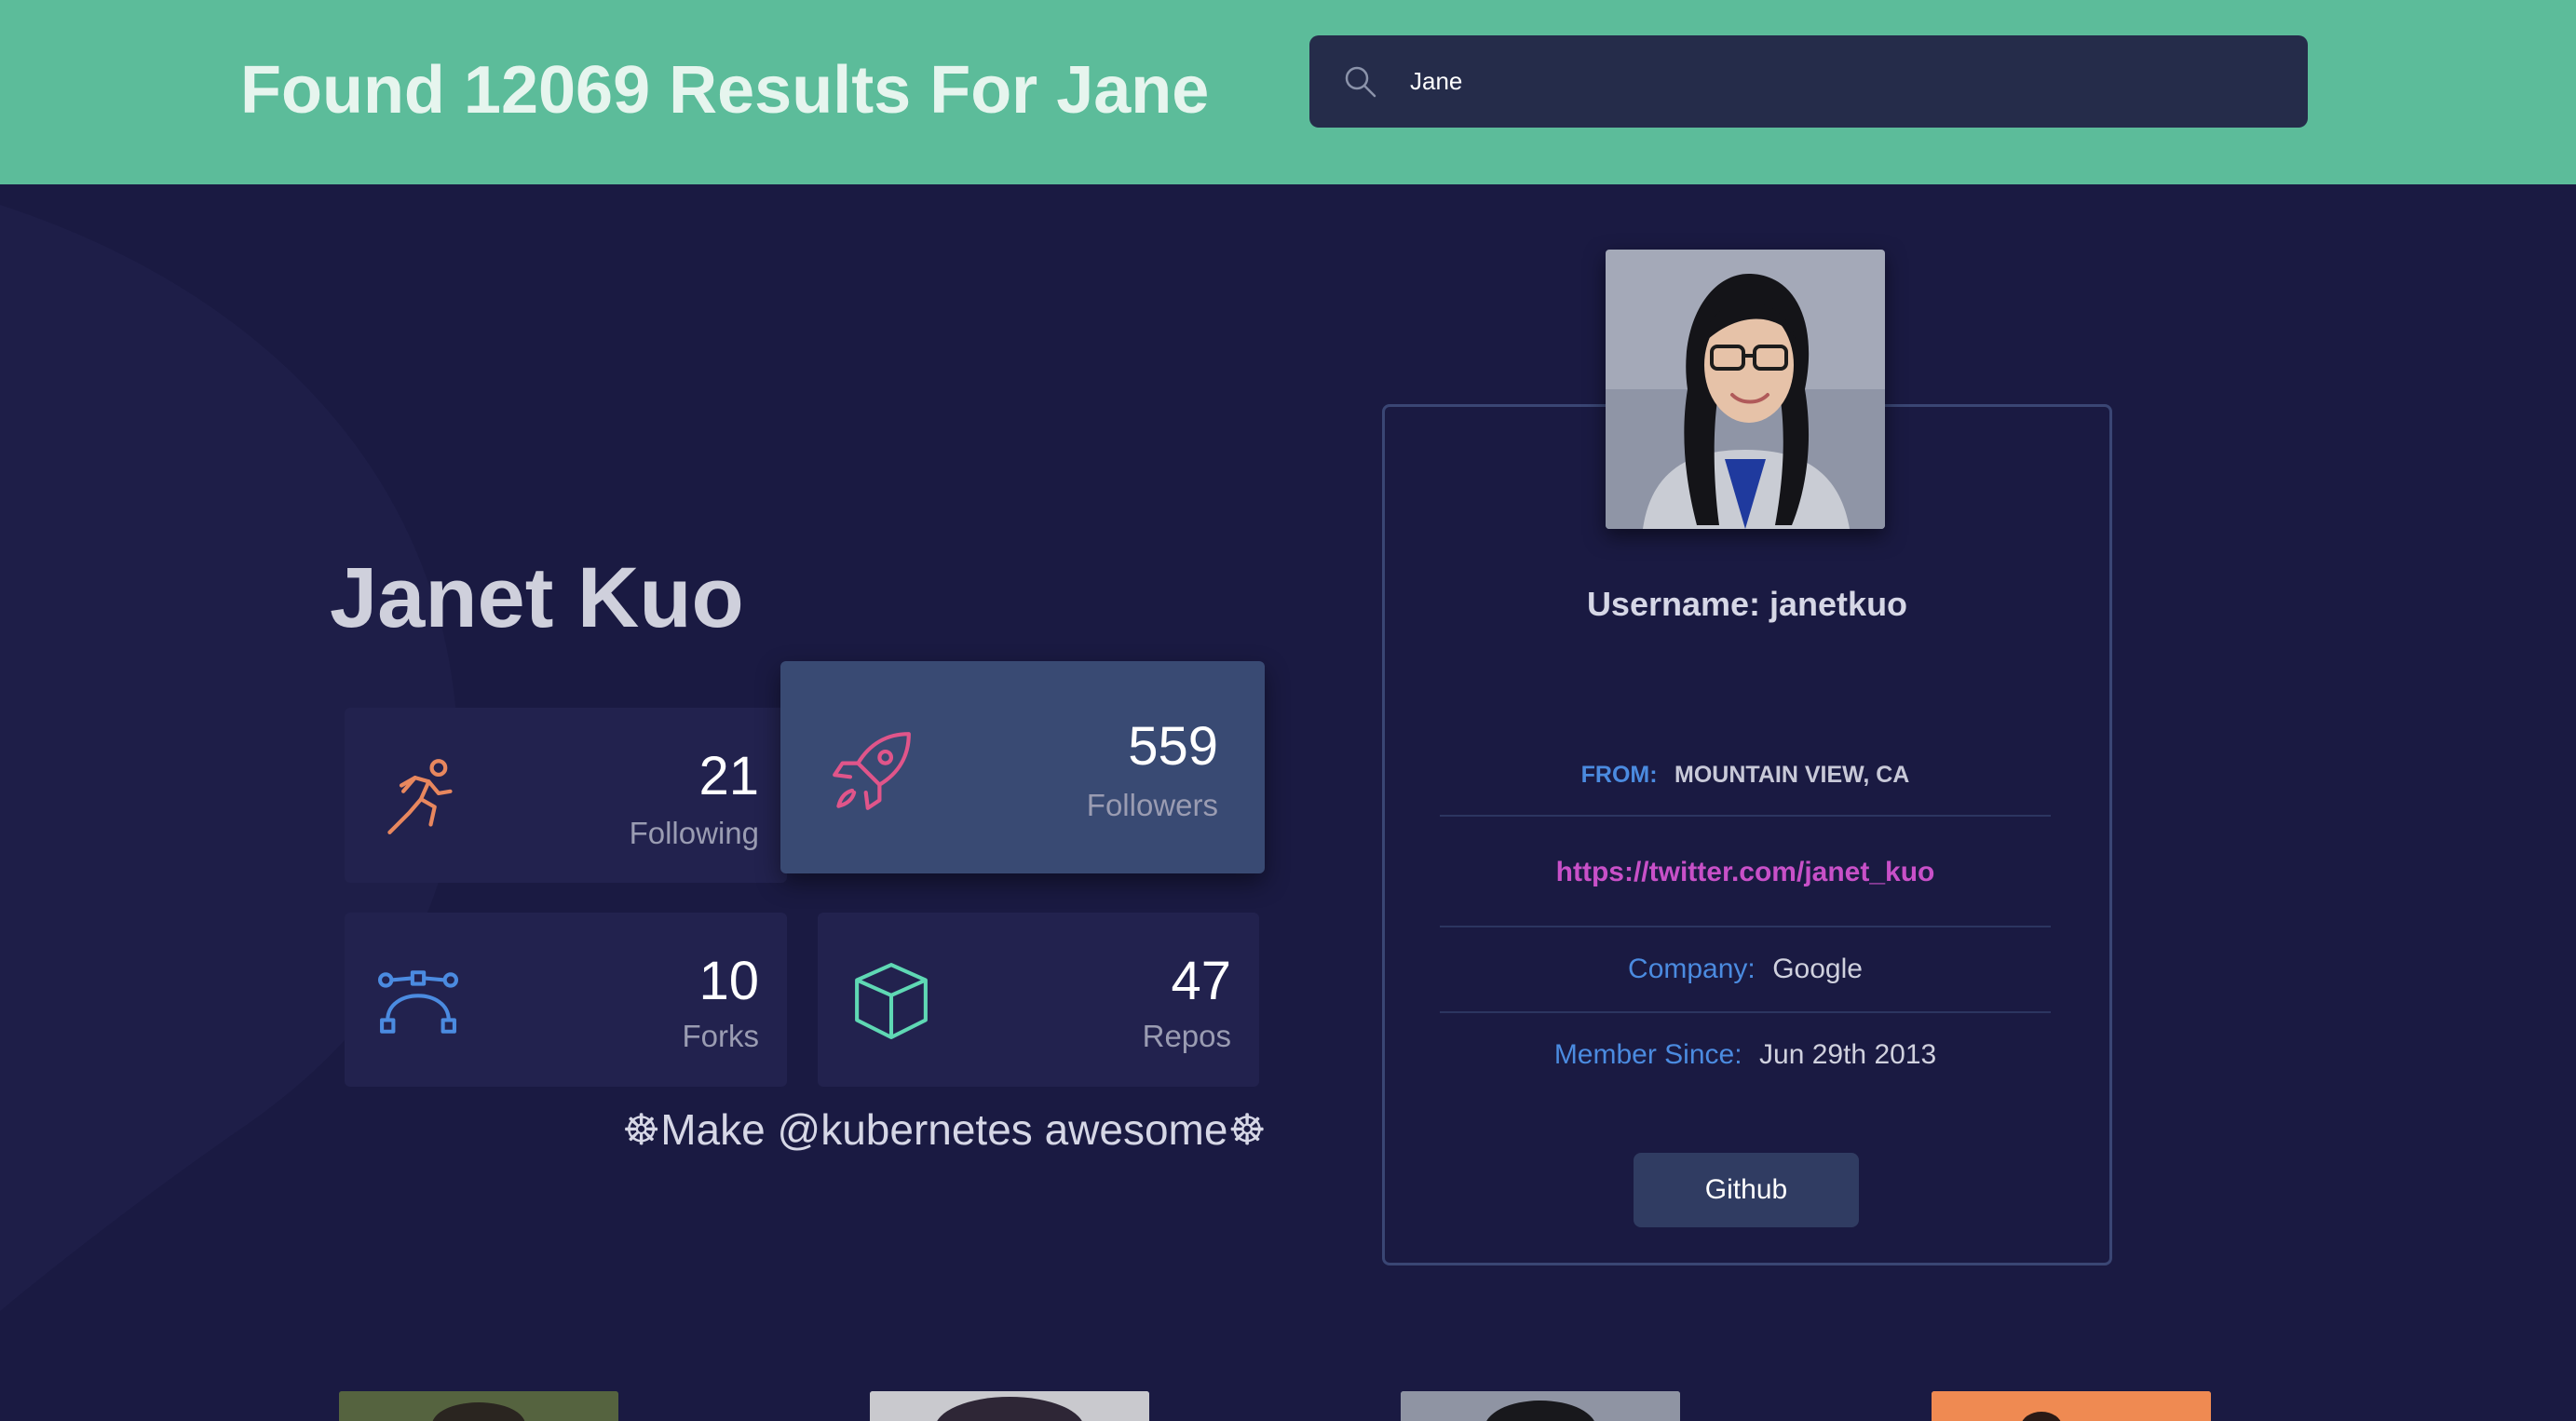 The height and width of the screenshot is (1421, 2576). I want to click on forks-label: Forks, so click(721, 1036).